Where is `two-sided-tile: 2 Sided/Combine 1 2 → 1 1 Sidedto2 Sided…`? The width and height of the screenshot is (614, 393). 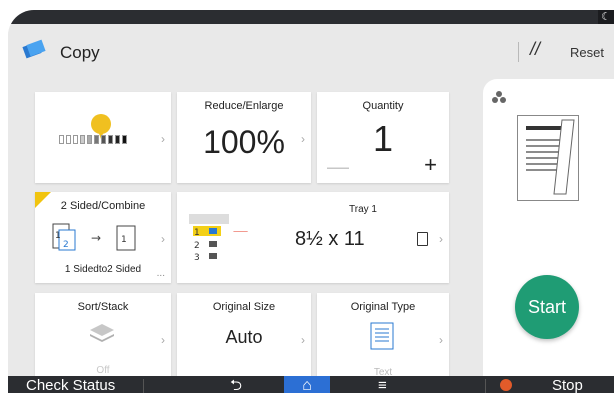
two-sided-tile: 2 Sided/Combine 1 2 → 1 1 Sidedto2 Sided… is located at coordinates (103, 237).